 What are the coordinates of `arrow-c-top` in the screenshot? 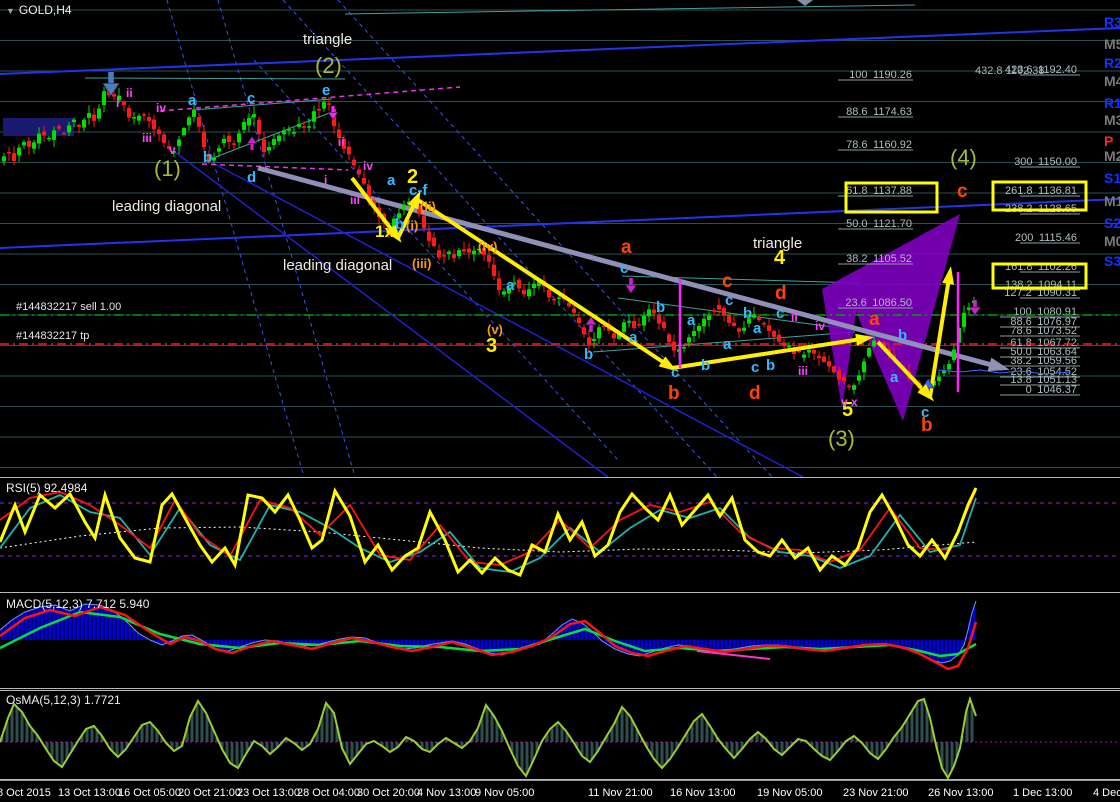 It's located at (631, 286).